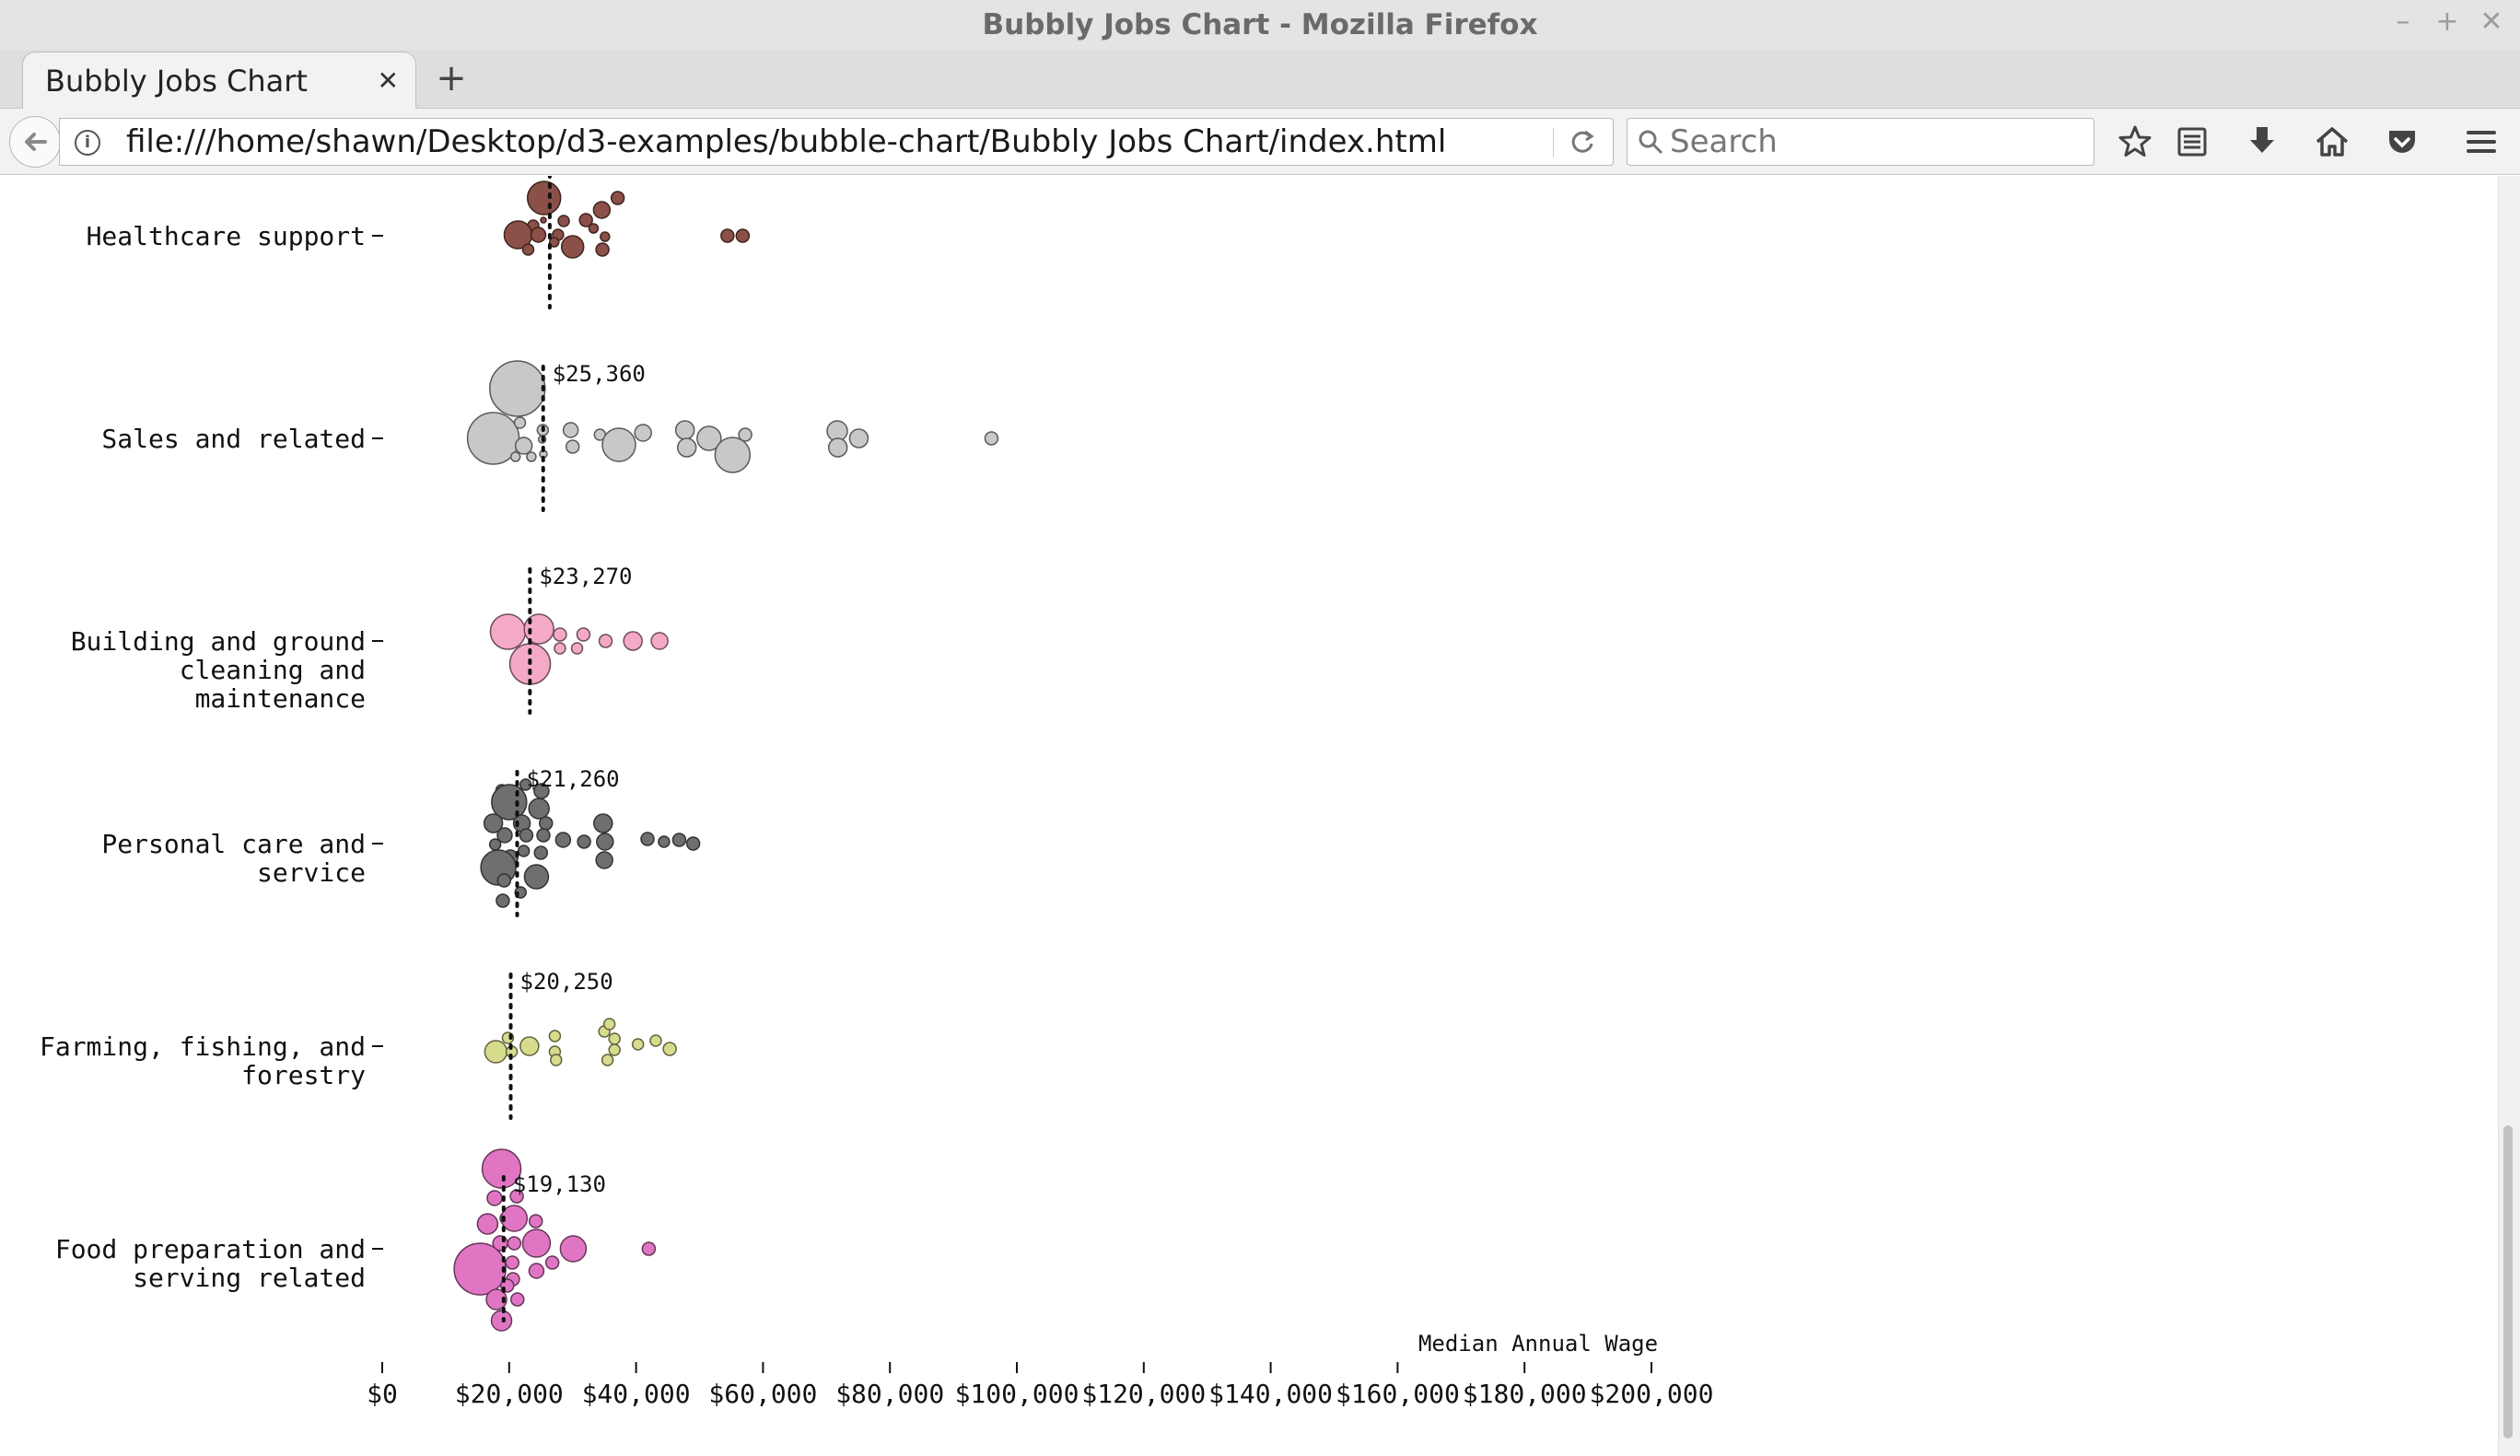 This screenshot has width=2520, height=1456. What do you see at coordinates (2481, 142) in the screenshot?
I see `menu-icon` at bounding box center [2481, 142].